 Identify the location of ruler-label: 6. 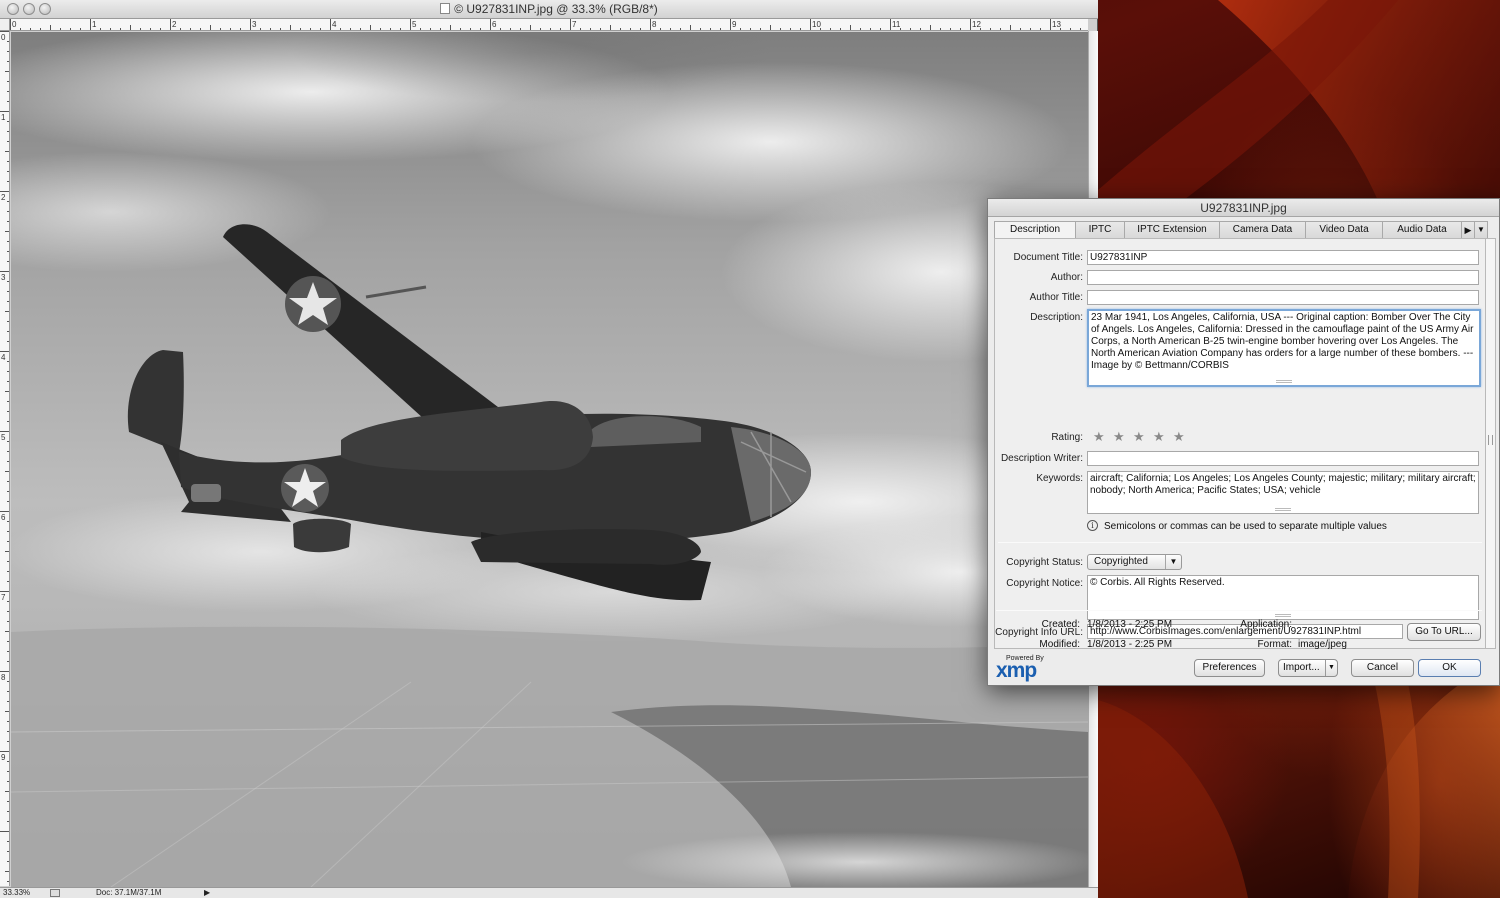
(494, 24).